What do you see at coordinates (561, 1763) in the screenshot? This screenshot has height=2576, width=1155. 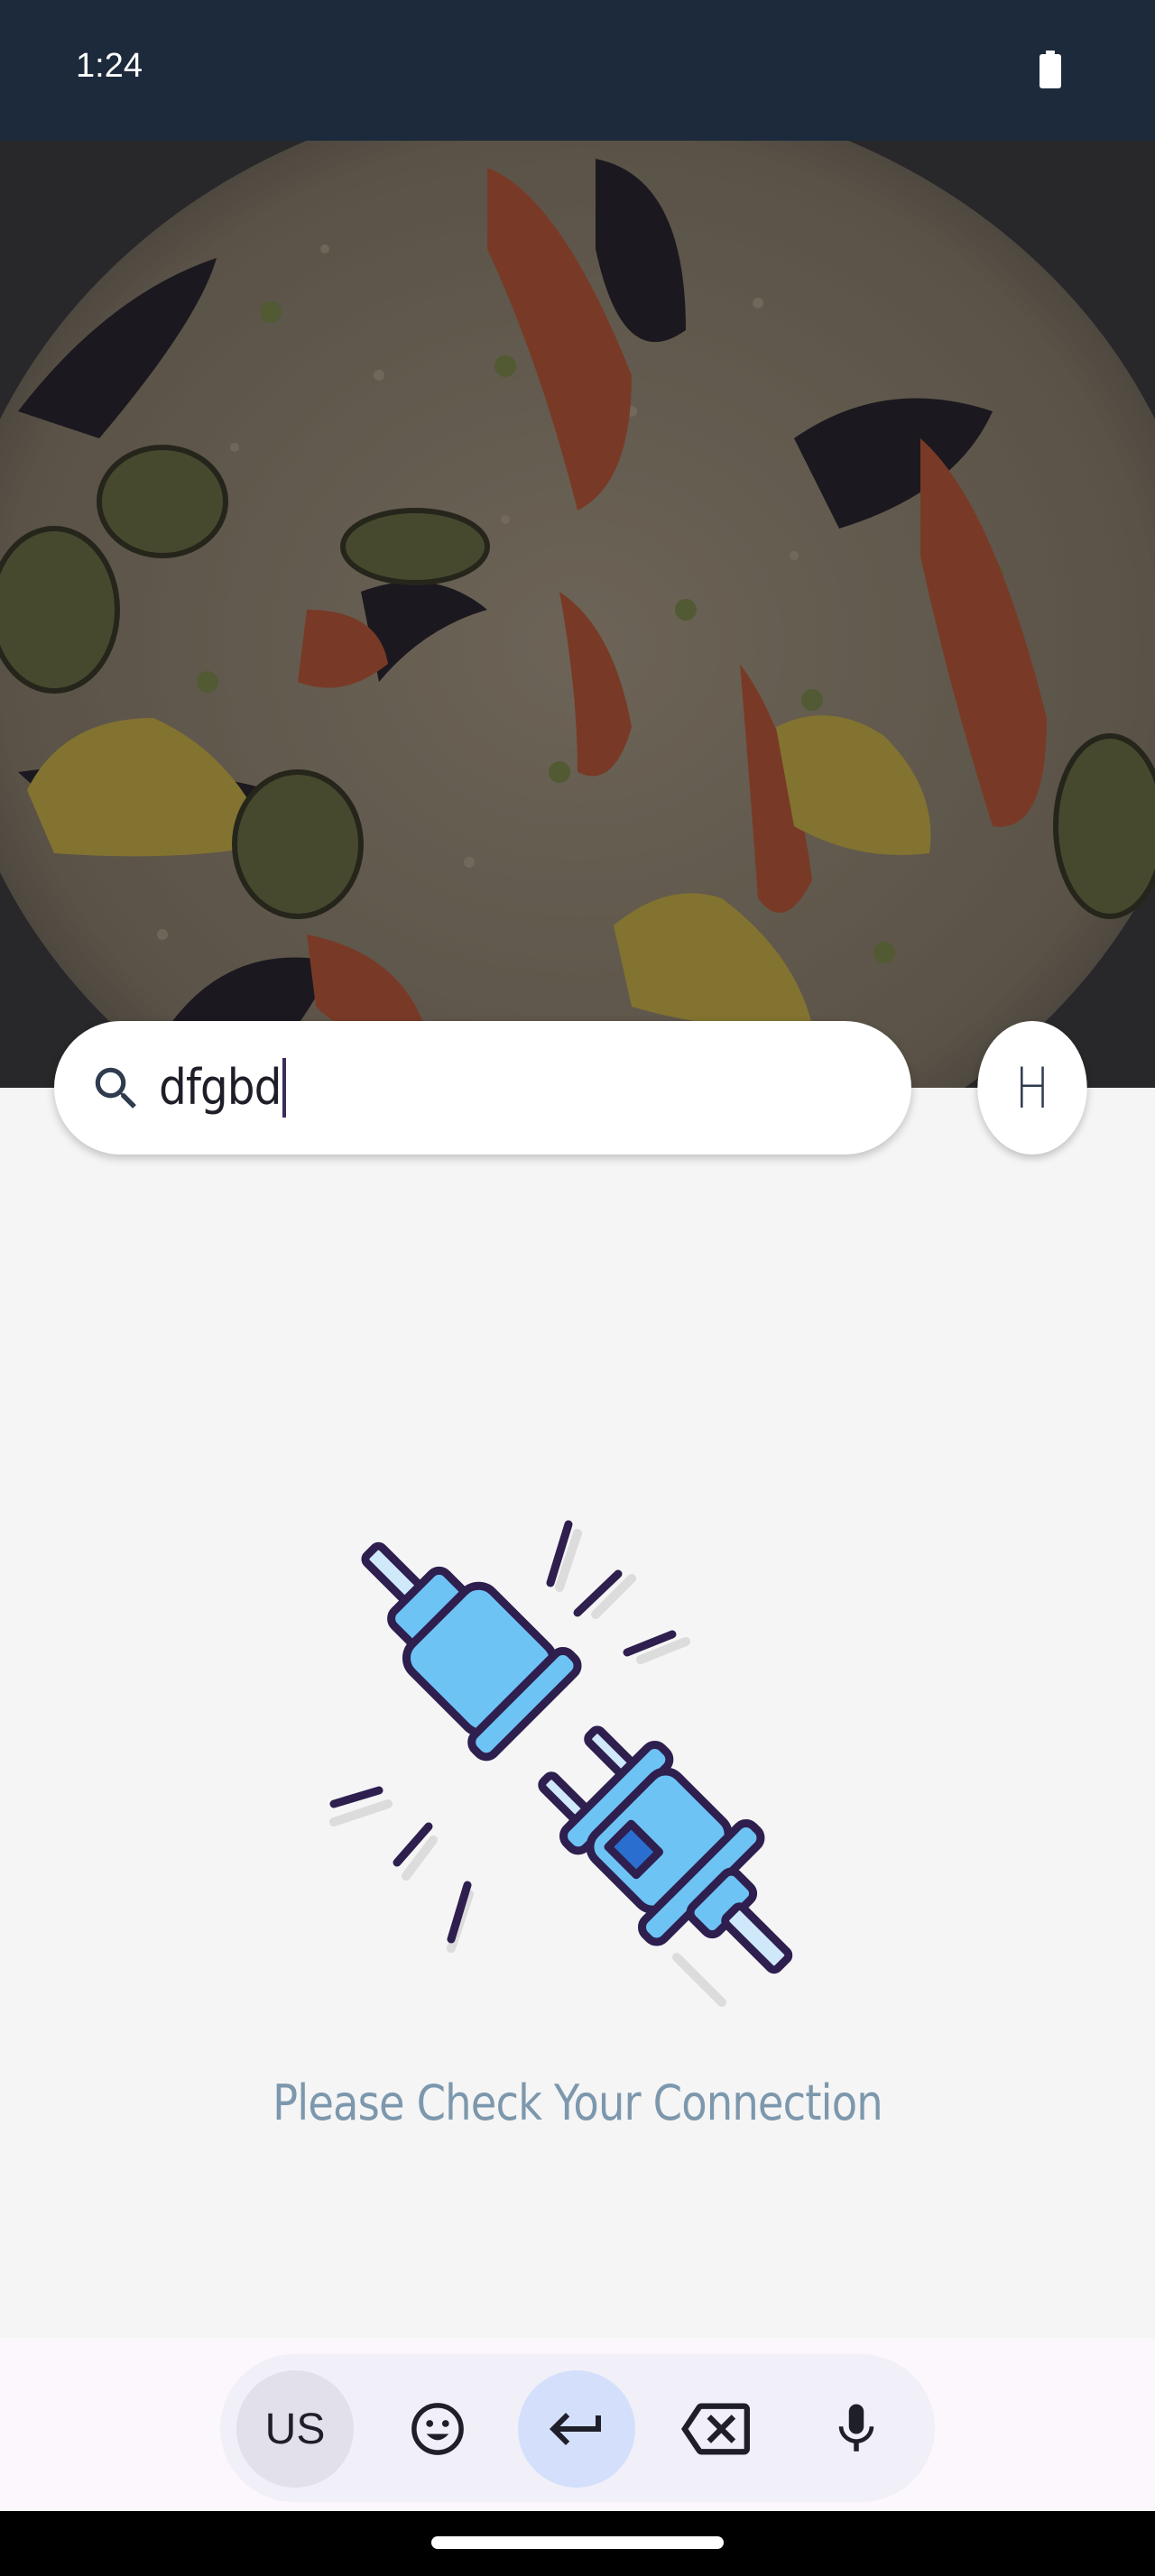 I see `disconnected-plug-icon` at bounding box center [561, 1763].